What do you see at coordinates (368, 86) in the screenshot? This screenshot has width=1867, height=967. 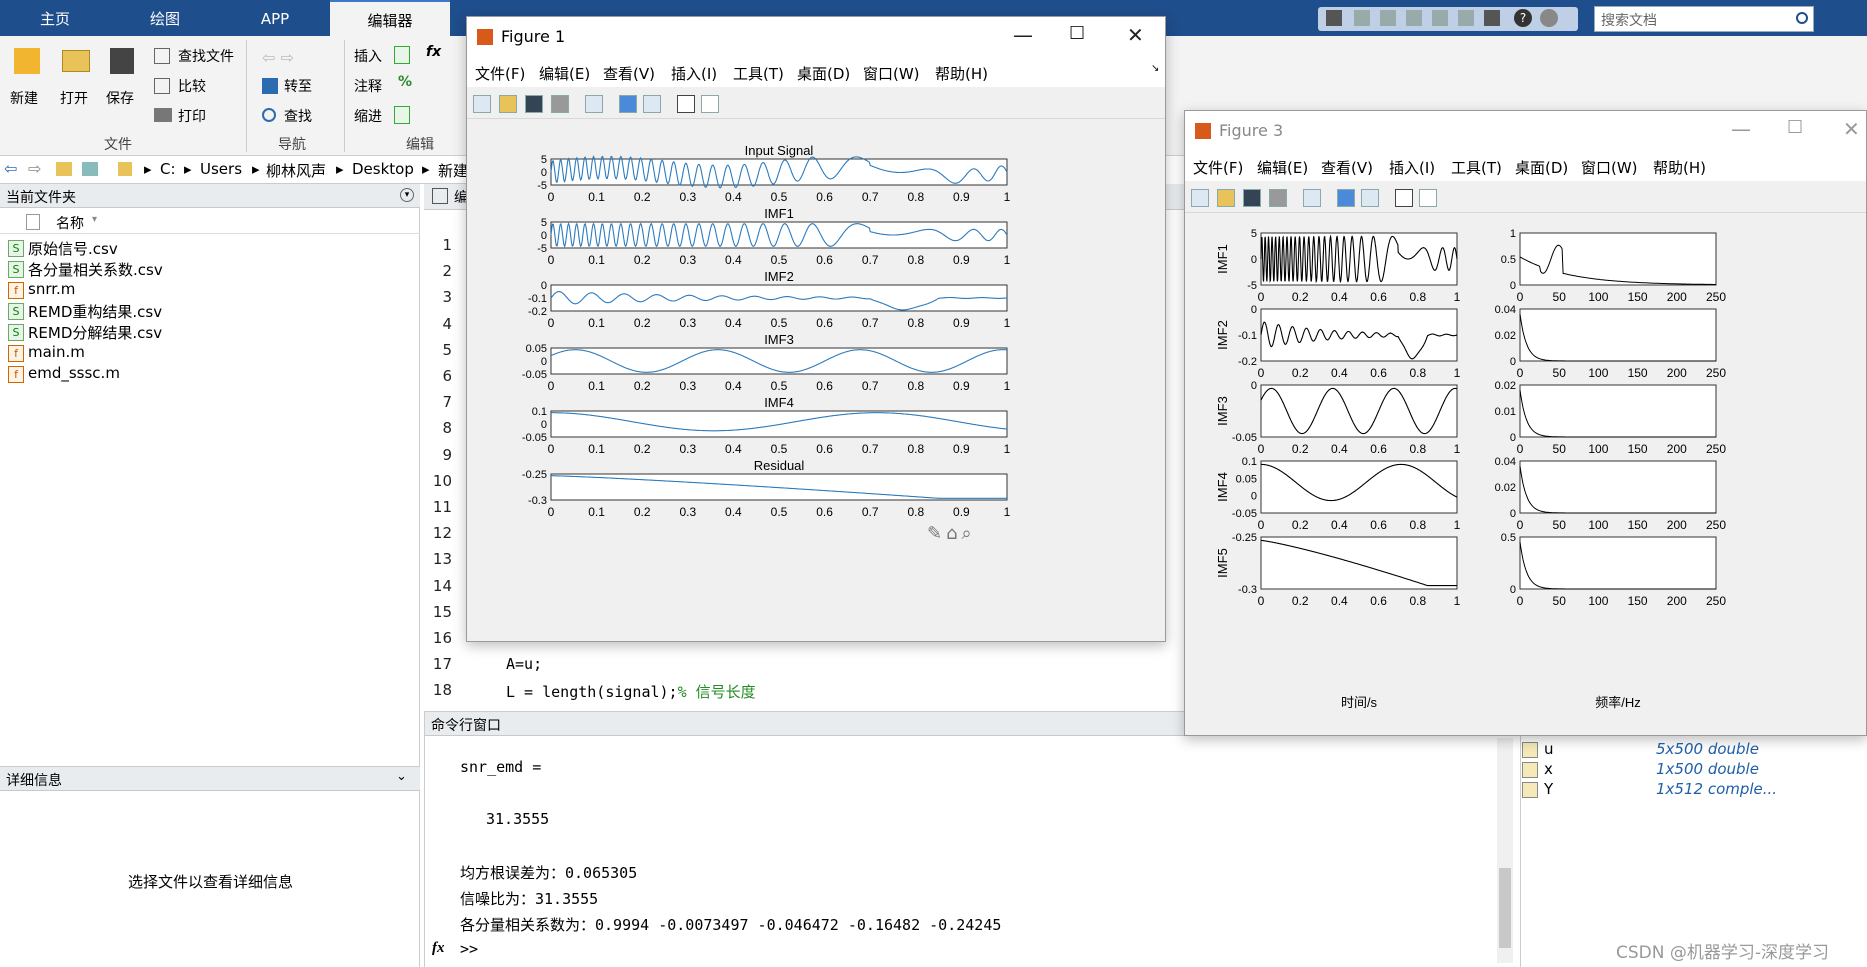 I see `comment-button: 注释` at bounding box center [368, 86].